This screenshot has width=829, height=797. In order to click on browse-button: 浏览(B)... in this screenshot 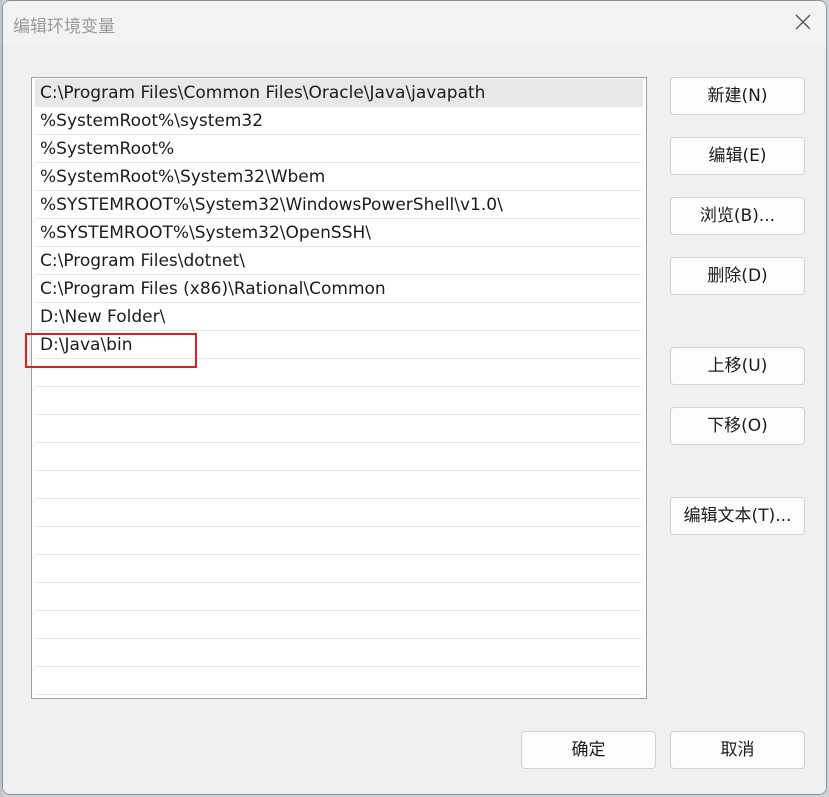, I will do `click(737, 216)`.